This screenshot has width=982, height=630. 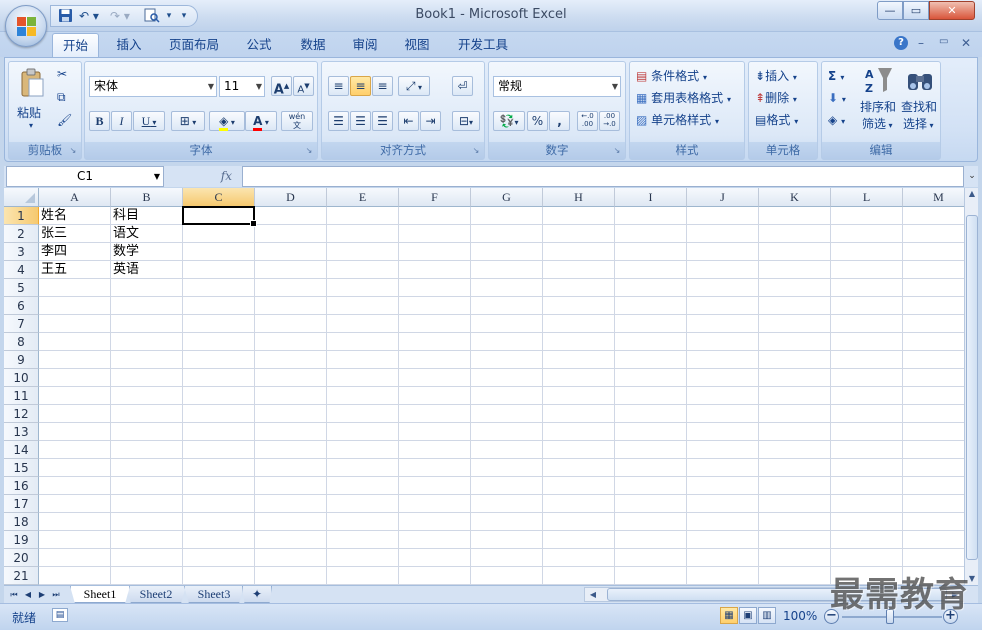 I want to click on next-sheet-icon: ▶, so click(x=42, y=594).